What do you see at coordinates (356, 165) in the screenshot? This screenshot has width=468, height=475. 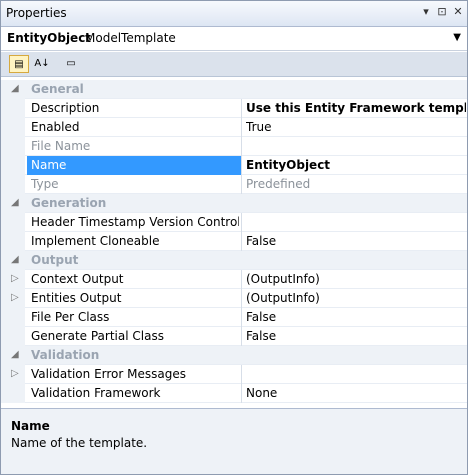 I see `property-value: EntityObject` at bounding box center [356, 165].